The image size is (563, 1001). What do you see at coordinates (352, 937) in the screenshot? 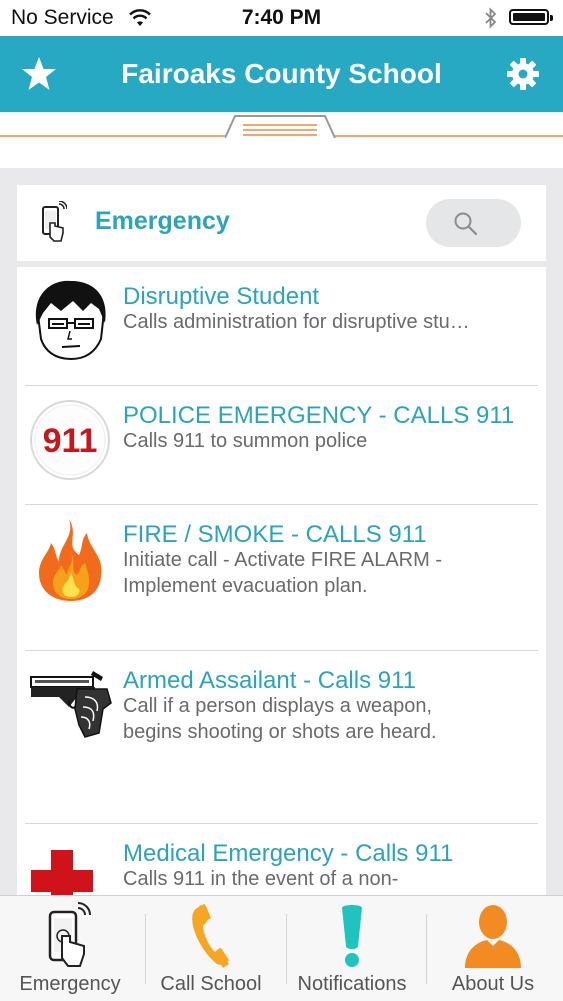
I see `exclamation-icon` at bounding box center [352, 937].